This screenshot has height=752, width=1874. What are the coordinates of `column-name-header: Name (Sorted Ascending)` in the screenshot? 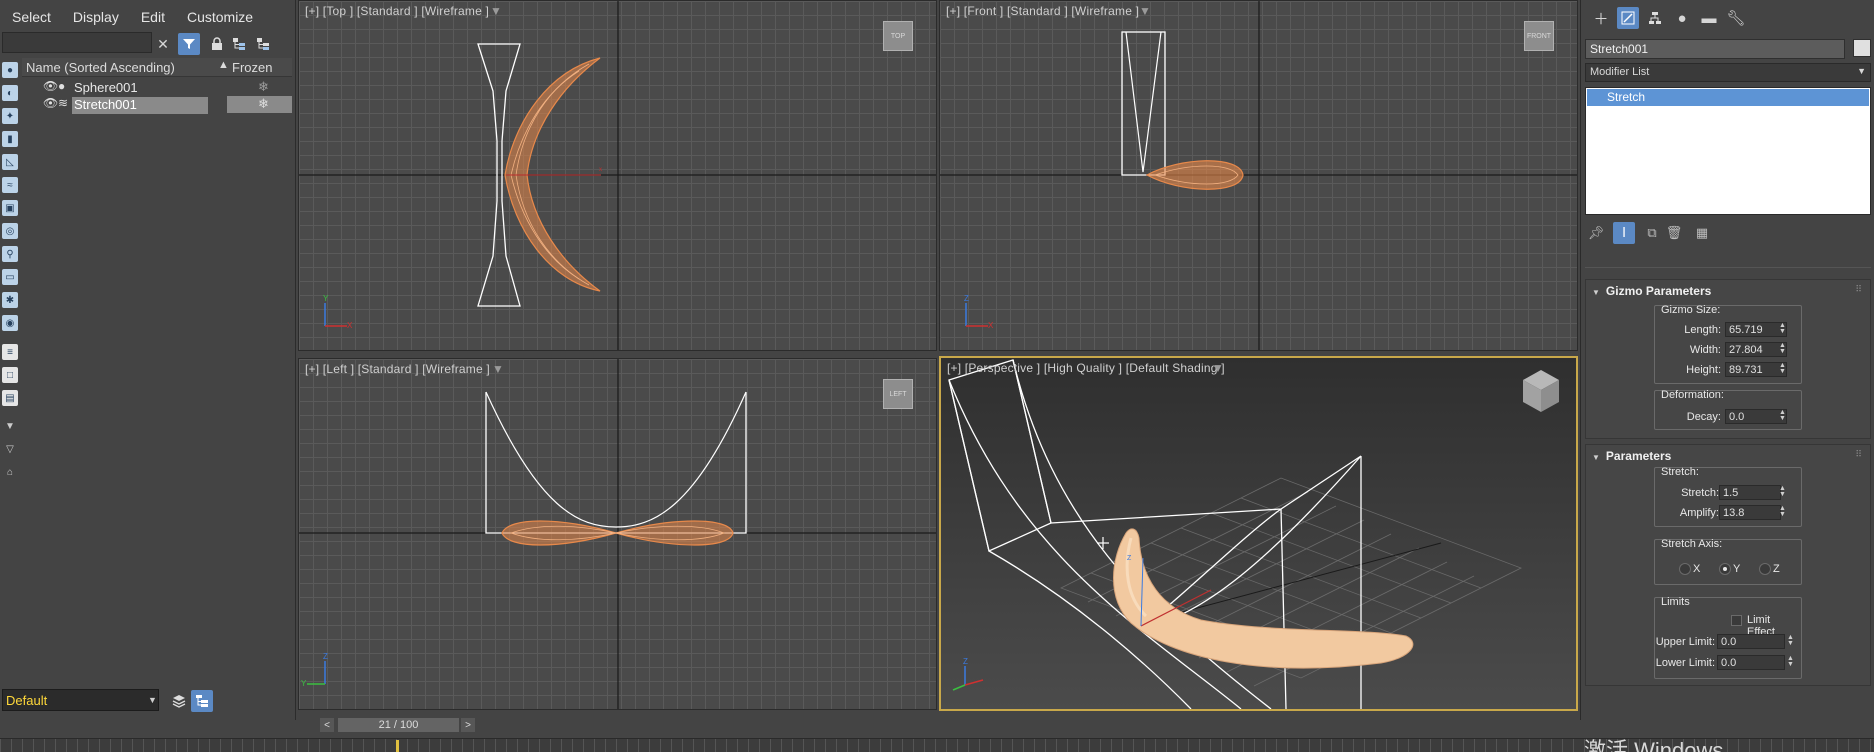 It's located at (100, 67).